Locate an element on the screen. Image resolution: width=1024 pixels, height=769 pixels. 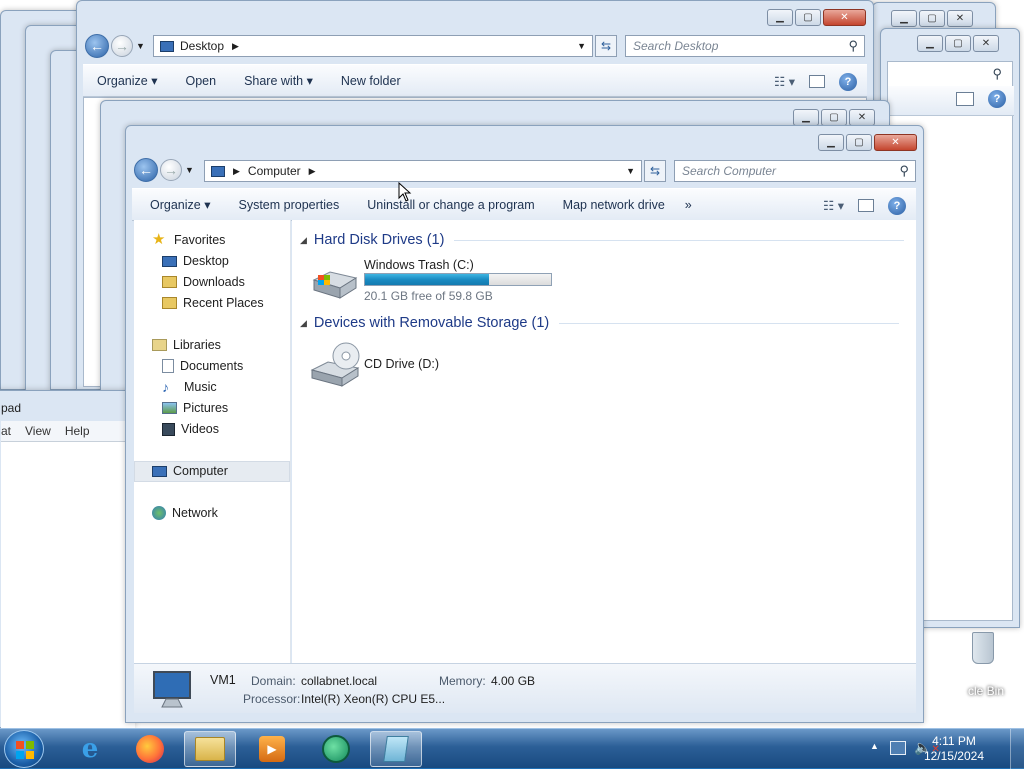
taskbar-app-green is located at coordinates (336, 749).